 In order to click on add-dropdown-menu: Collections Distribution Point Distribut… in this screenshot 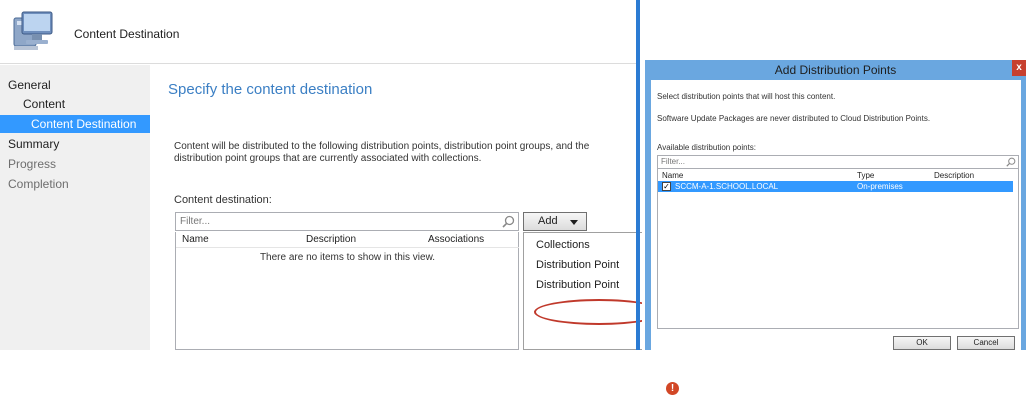, I will do `click(583, 291)`.